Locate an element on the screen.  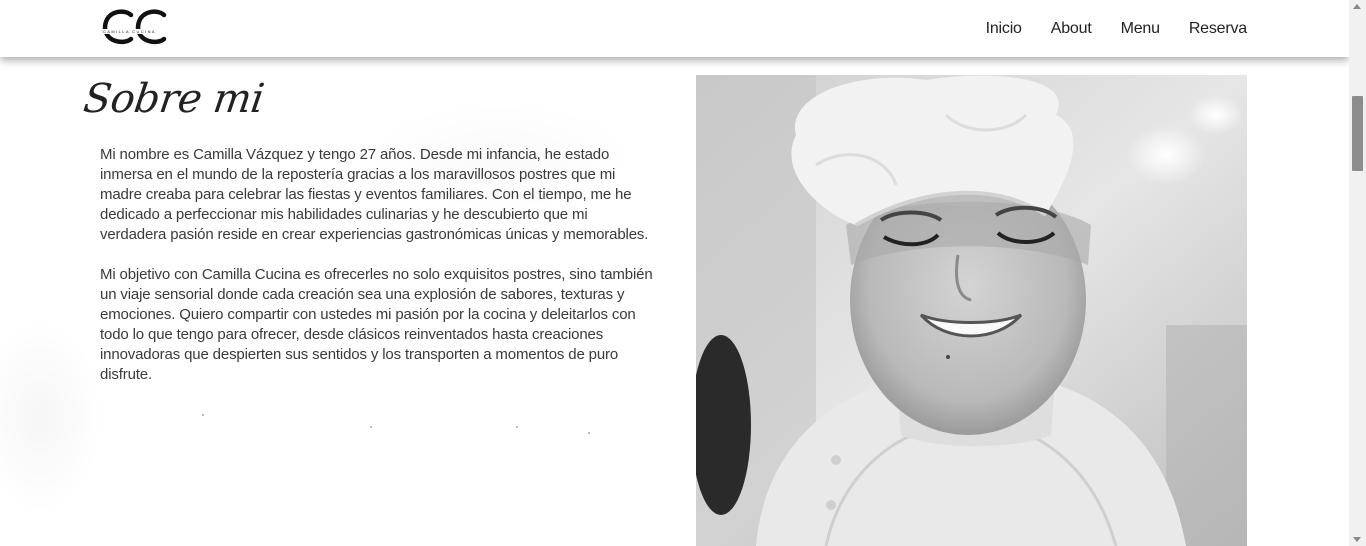
monogram-icon is located at coordinates (134, 27).